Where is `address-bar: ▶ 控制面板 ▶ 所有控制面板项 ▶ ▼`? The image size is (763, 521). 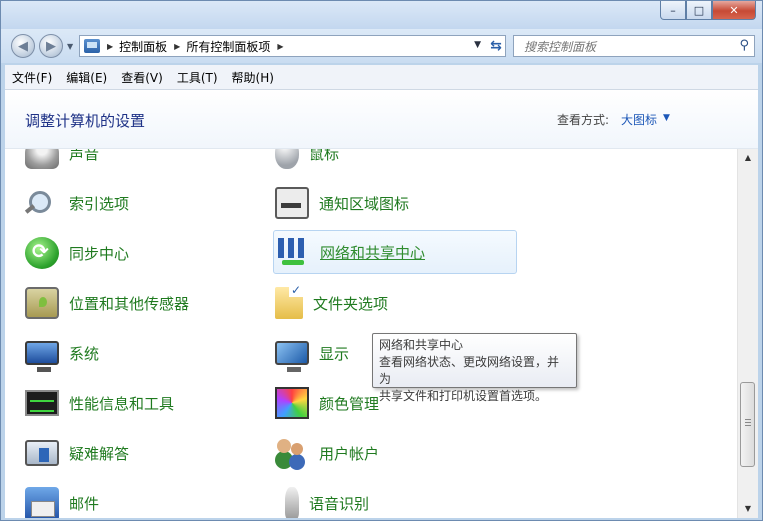
address-bar: ▶ 控制面板 ▶ 所有控制面板项 ▶ ▼ is located at coordinates (292, 46).